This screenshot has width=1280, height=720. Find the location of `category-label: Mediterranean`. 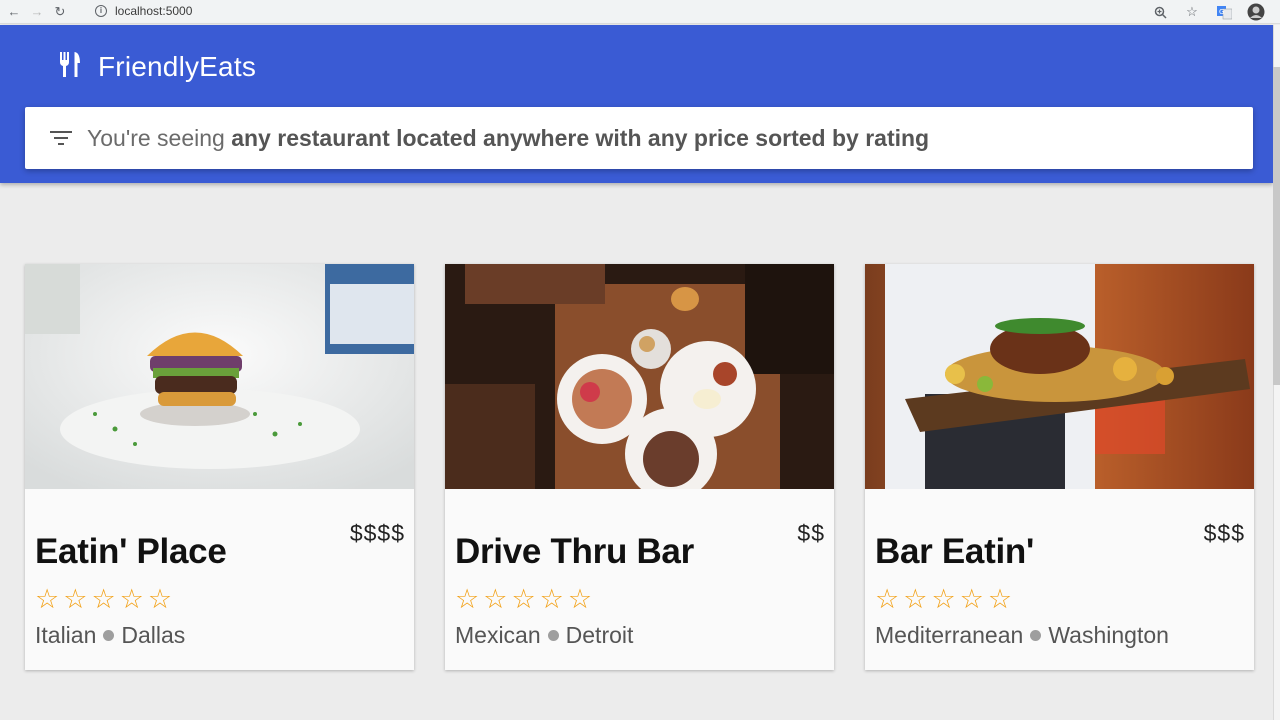

category-label: Mediterranean is located at coordinates (949, 635).